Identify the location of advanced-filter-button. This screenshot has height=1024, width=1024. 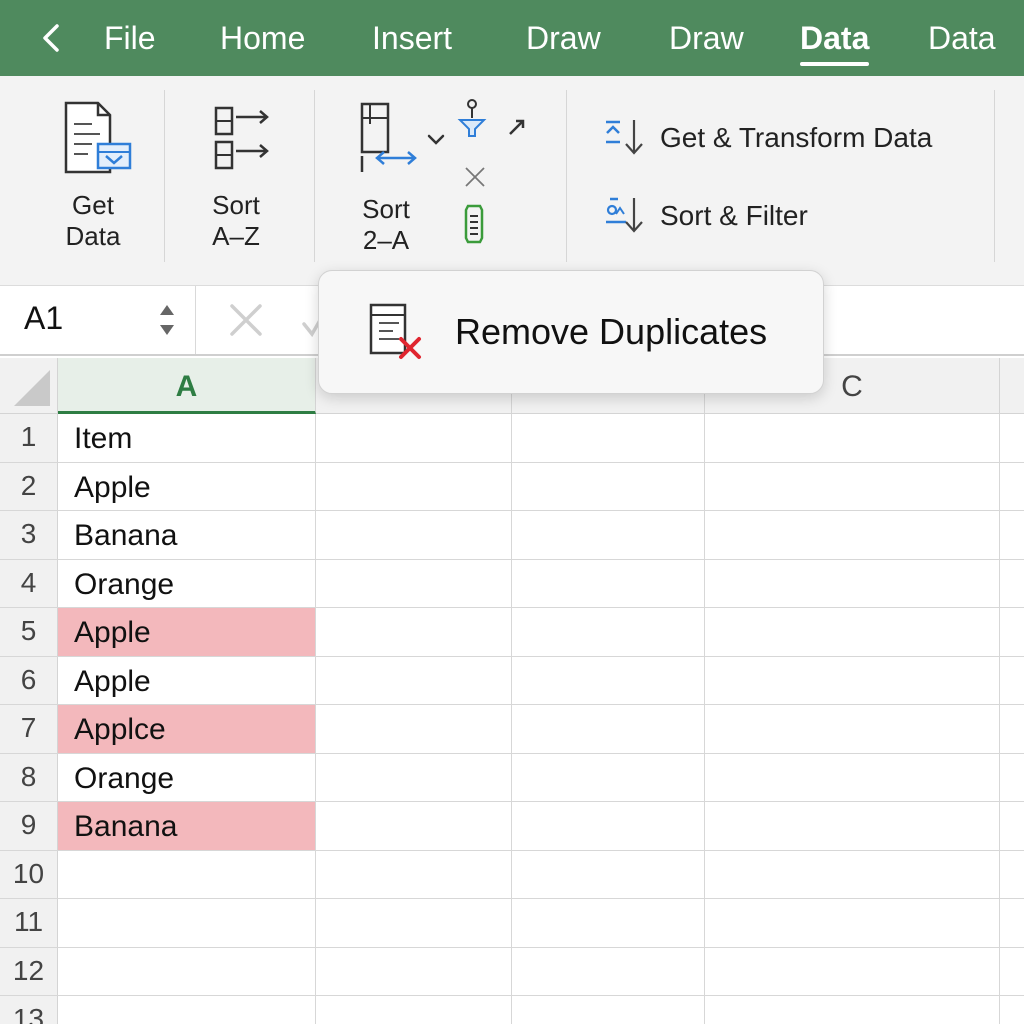
(517, 127).